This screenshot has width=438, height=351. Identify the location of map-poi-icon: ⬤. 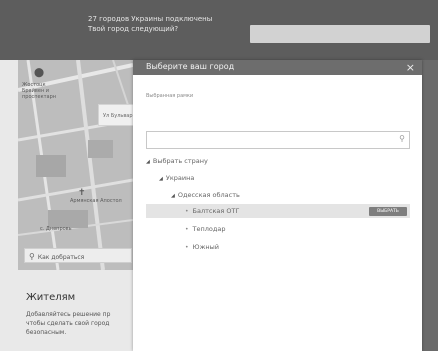
(39, 73).